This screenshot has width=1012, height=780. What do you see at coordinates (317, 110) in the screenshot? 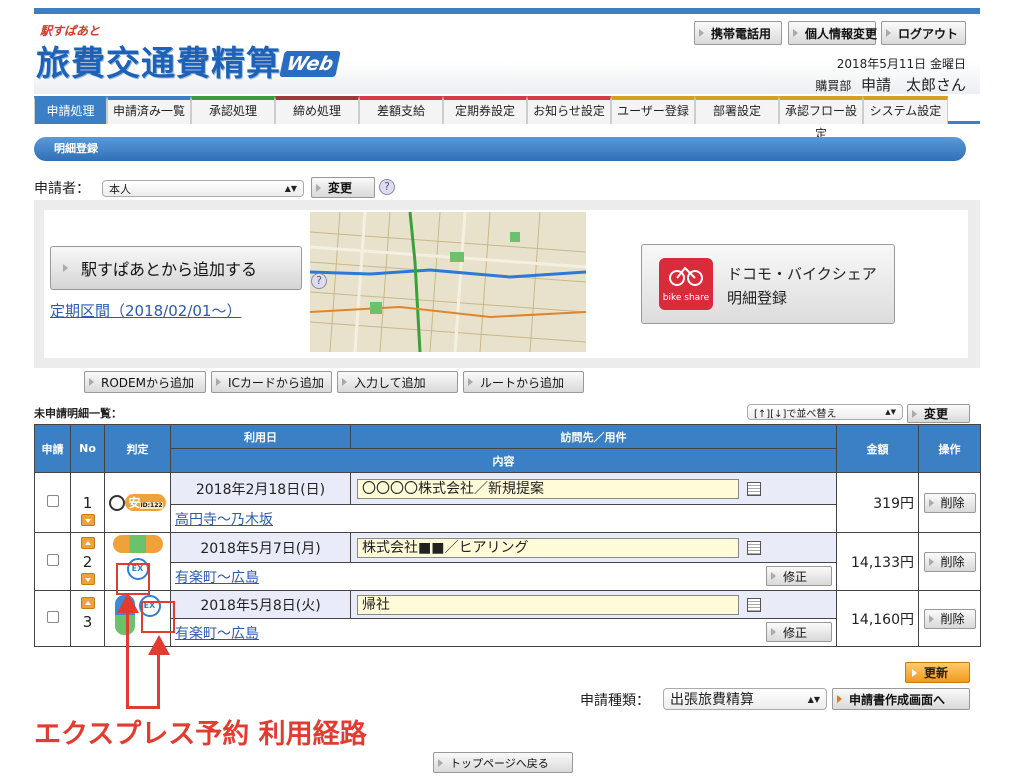
I see `tab-item: 締め処理` at bounding box center [317, 110].